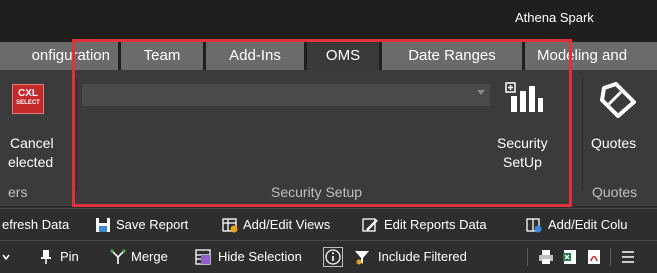 The height and width of the screenshot is (273, 657). I want to click on add-edit-views-button: Add/Edit Views, so click(286, 225).